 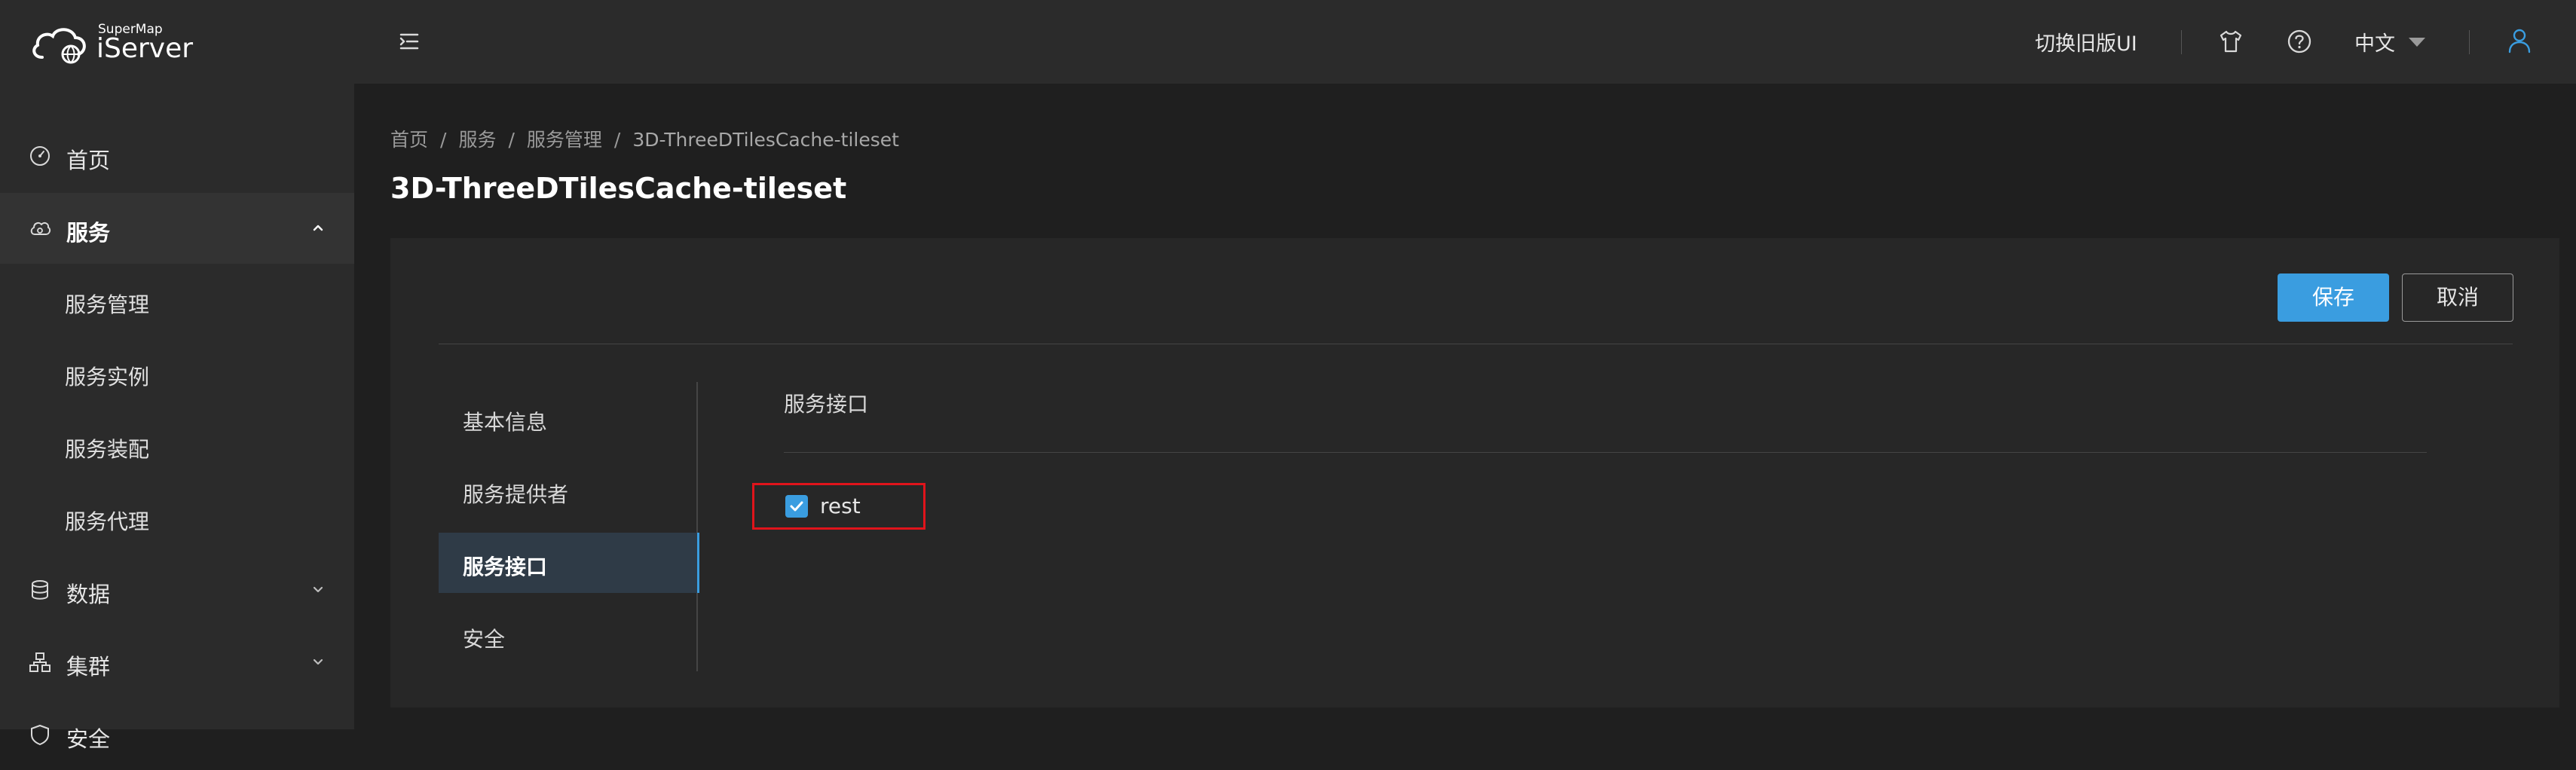 I want to click on breadcrumb-home: 首页, so click(x=409, y=140).